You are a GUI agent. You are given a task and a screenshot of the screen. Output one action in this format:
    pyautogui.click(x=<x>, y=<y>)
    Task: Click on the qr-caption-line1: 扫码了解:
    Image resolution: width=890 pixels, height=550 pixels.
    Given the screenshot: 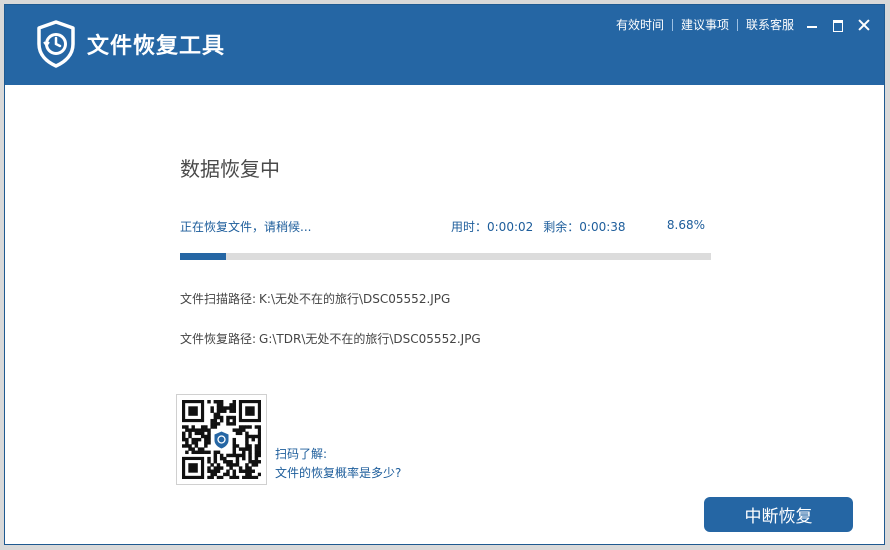 What is the action you would take?
    pyautogui.click(x=338, y=454)
    